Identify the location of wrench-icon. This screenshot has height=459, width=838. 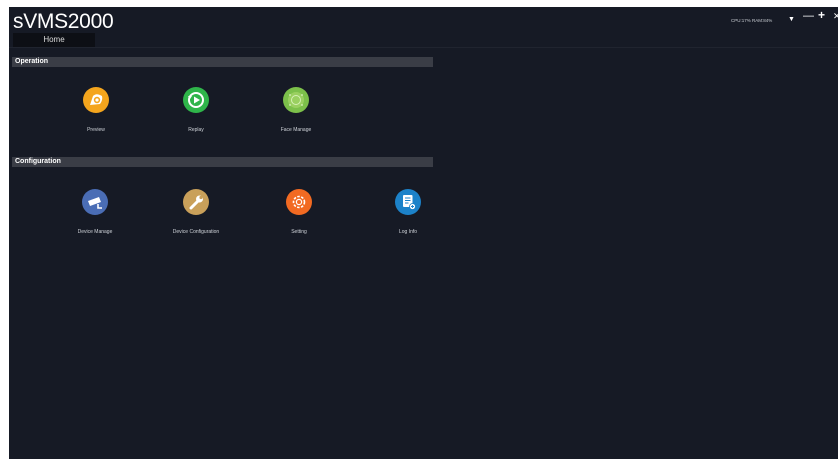
(196, 202).